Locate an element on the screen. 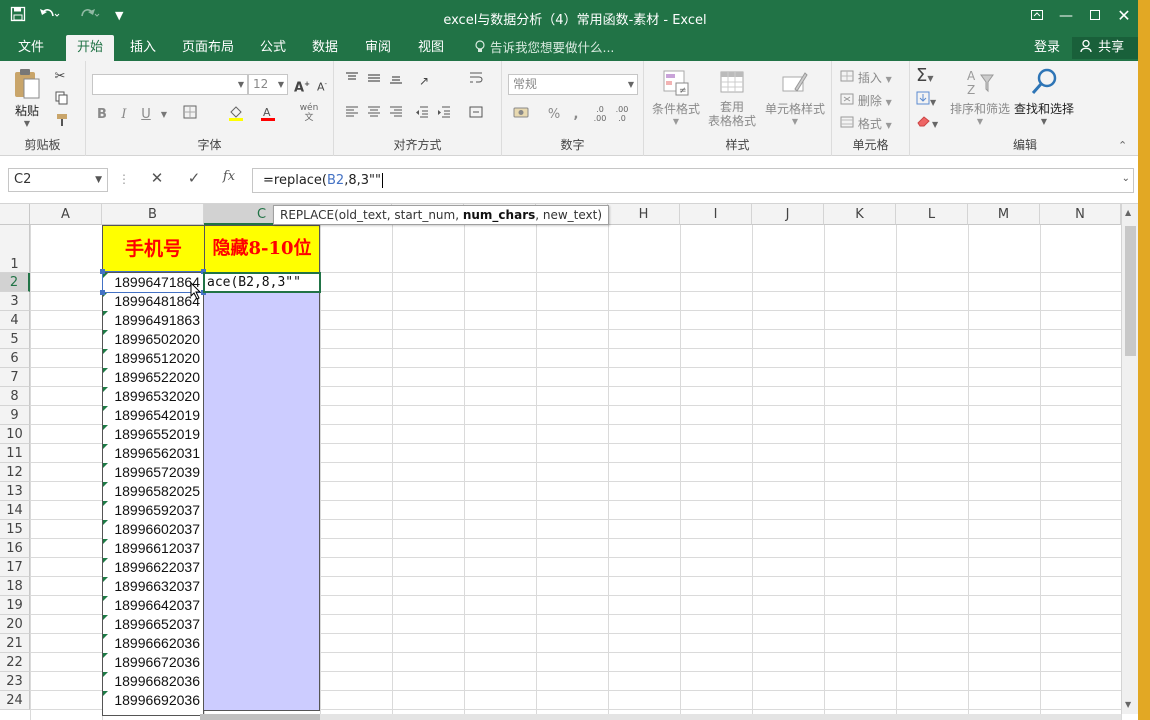  name-box: C2 ▼ is located at coordinates (58, 180).